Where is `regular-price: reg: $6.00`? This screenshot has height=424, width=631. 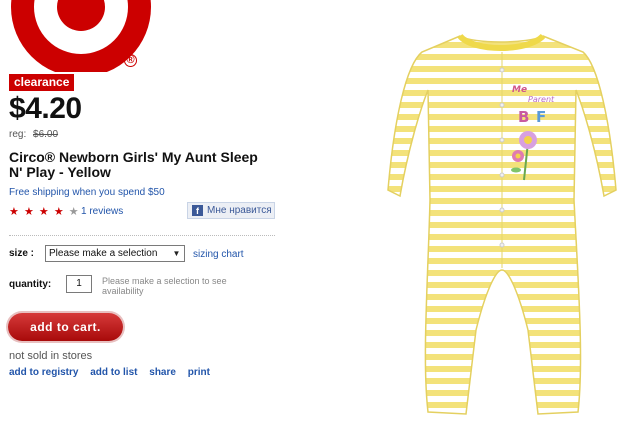
regular-price: reg: $6.00 is located at coordinates (33, 134).